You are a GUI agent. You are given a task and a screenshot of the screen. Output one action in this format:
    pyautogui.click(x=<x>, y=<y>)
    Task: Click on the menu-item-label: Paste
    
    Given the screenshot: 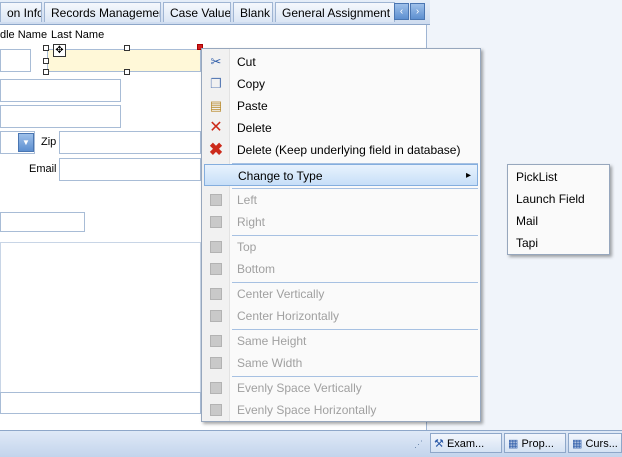 What is the action you would take?
    pyautogui.click(x=252, y=106)
    